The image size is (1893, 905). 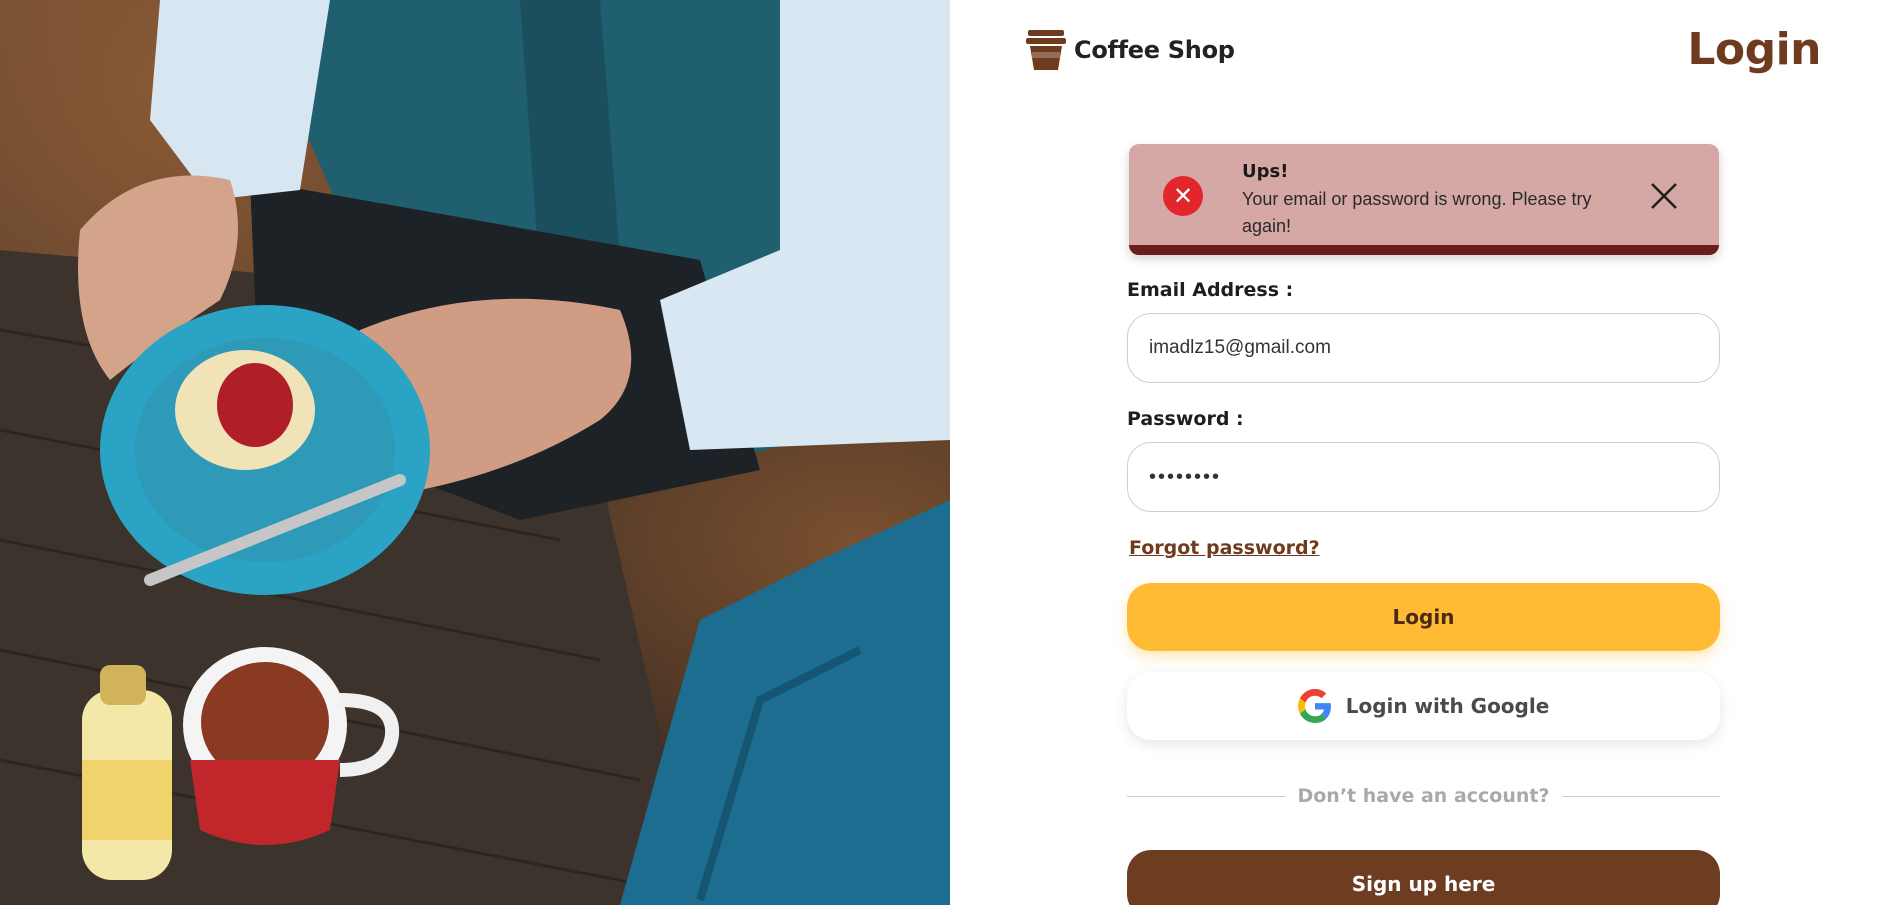 What do you see at coordinates (1183, 196) in the screenshot?
I see `error-icon: ✕` at bounding box center [1183, 196].